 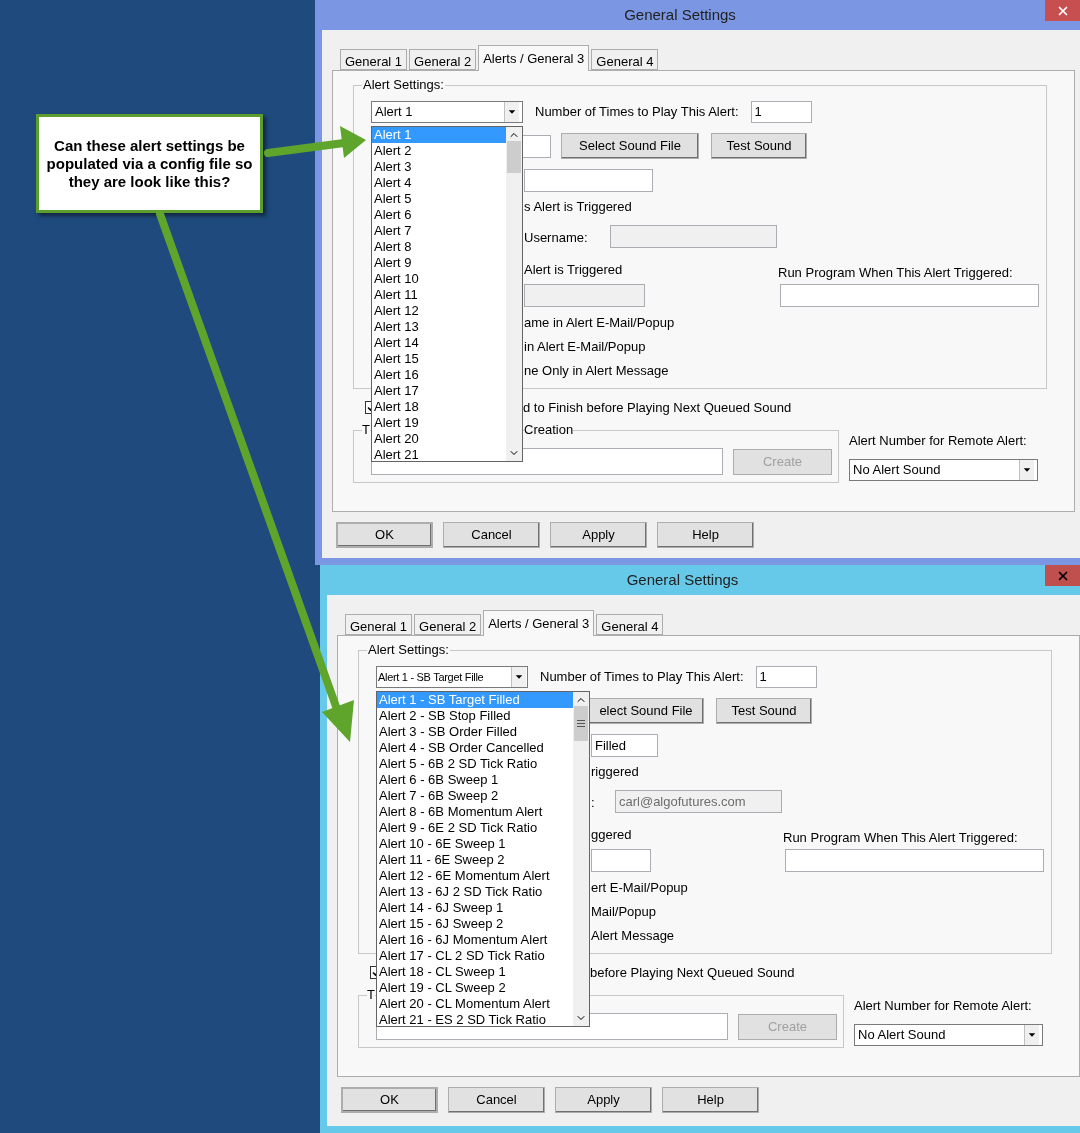 What do you see at coordinates (149, 163) in the screenshot?
I see `callout-text: Can these alert settings be populated via a config file so they are look like this?` at bounding box center [149, 163].